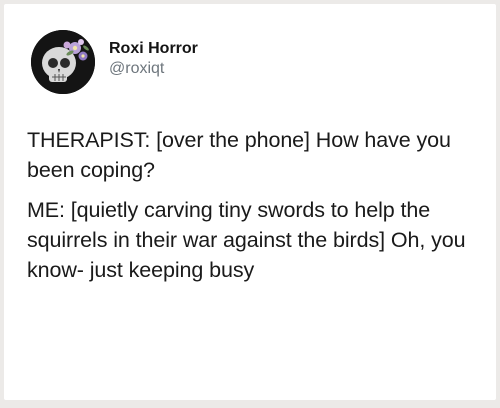 This screenshot has height=408, width=500. Describe the element at coordinates (153, 69) in the screenshot. I see `user-handle: @roxiqt` at that location.